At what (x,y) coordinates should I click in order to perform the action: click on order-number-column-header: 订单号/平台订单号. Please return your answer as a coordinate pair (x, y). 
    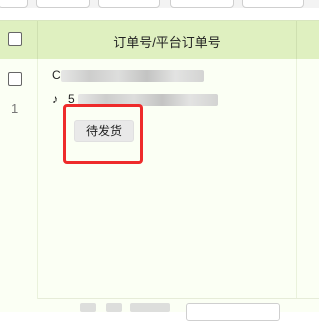
    Looking at the image, I should click on (167, 42).